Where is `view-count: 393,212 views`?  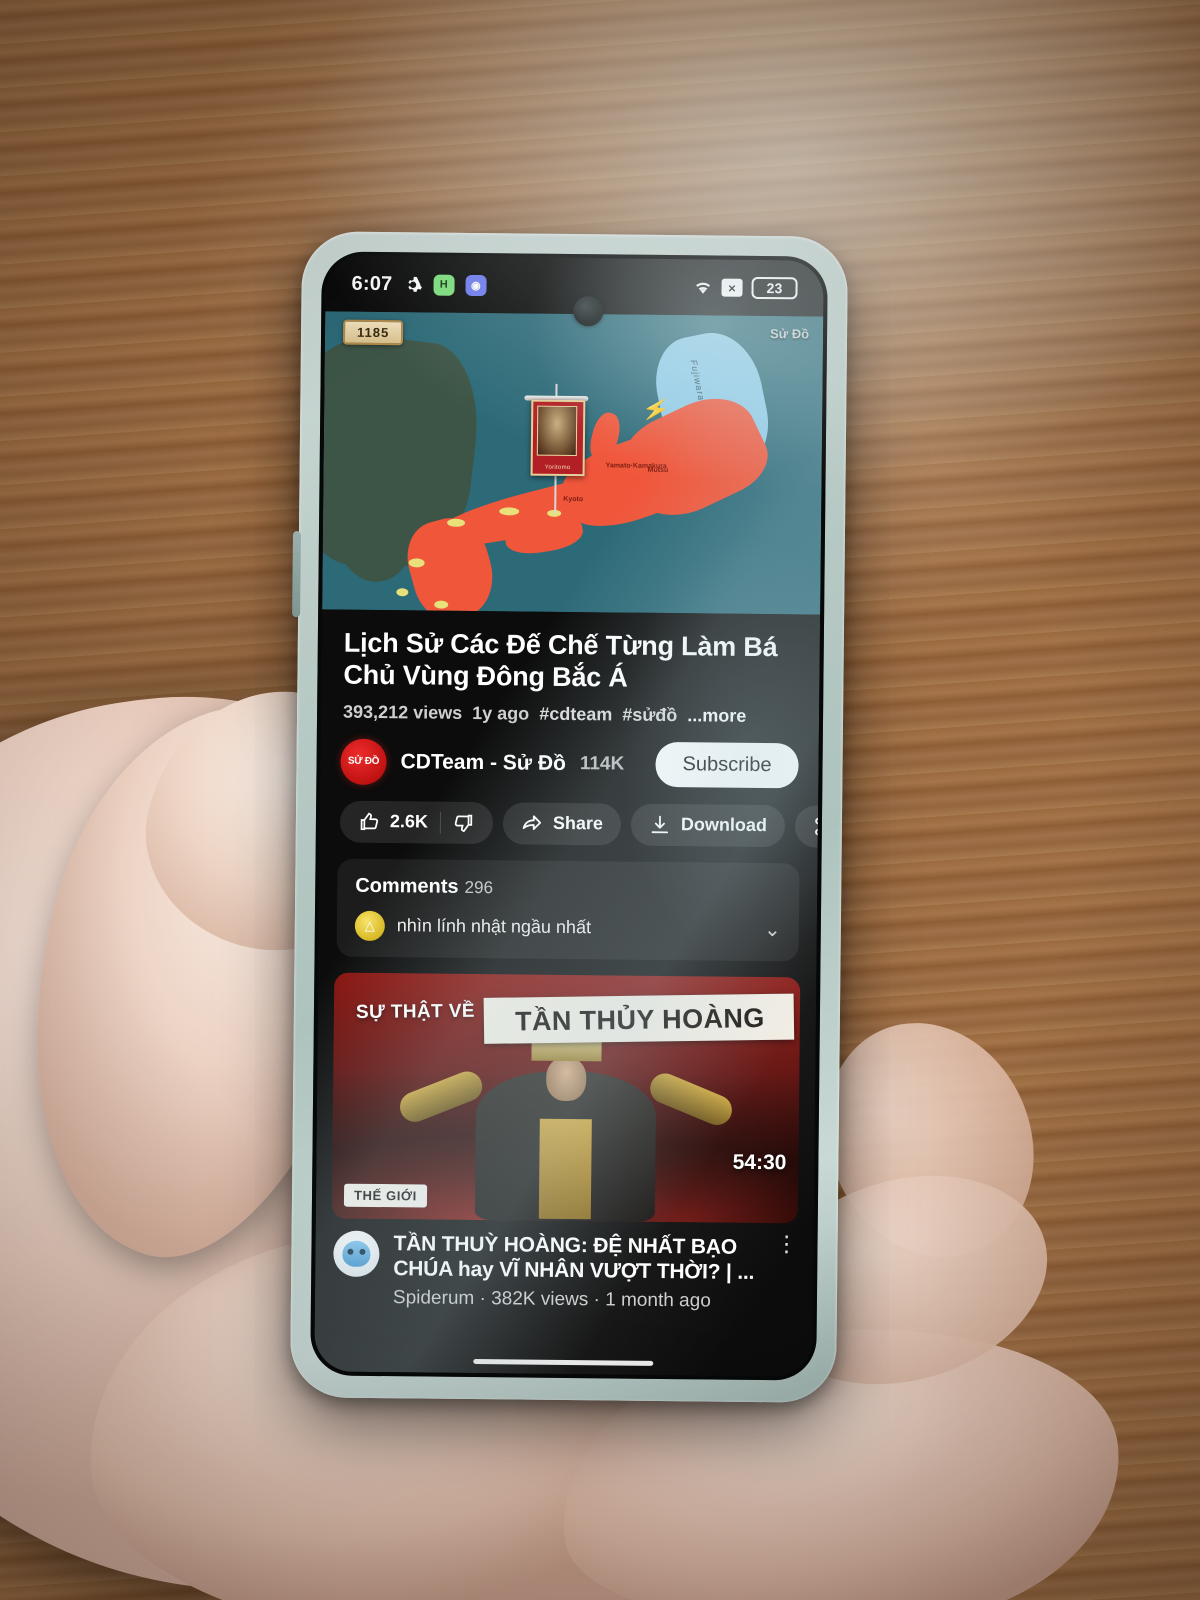 view-count: 393,212 views is located at coordinates (402, 712).